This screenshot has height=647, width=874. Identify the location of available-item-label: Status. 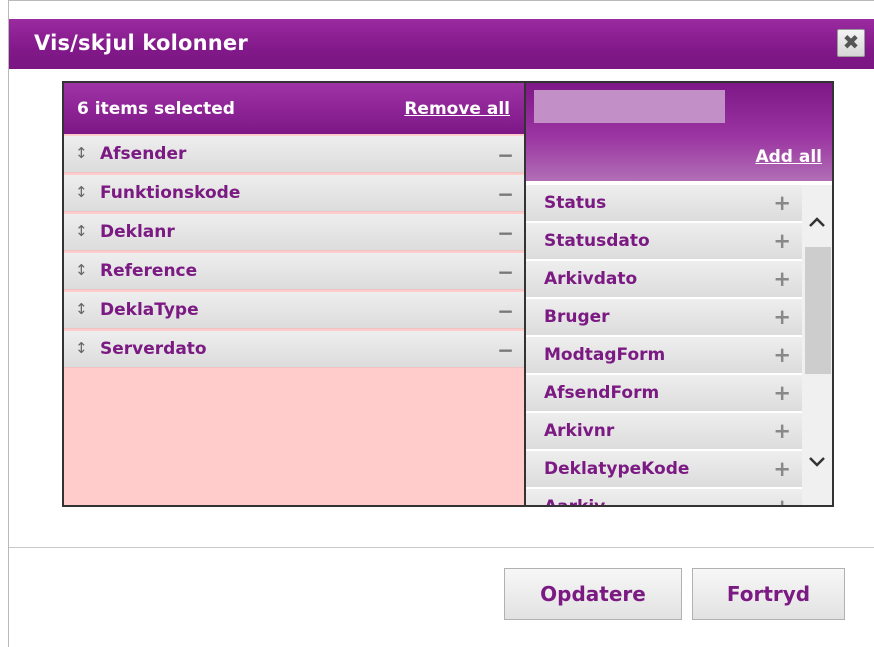
(575, 203).